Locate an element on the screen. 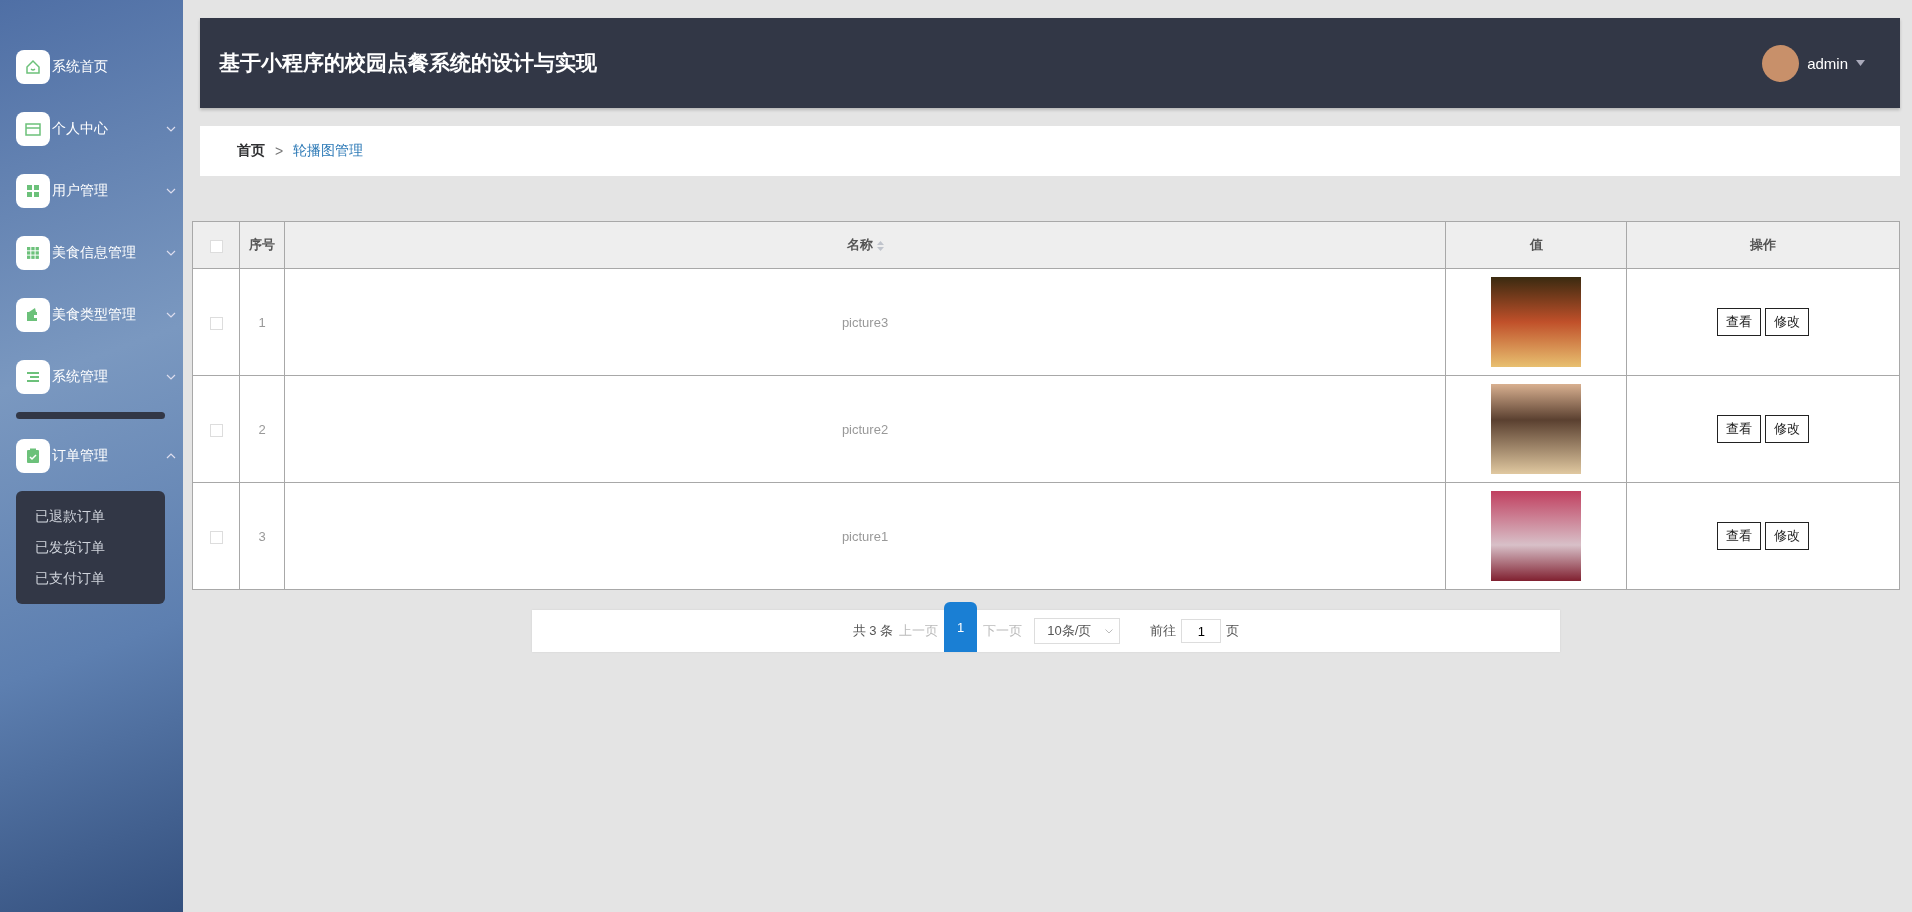 This screenshot has height=912, width=1912. card-icon is located at coordinates (33, 129).